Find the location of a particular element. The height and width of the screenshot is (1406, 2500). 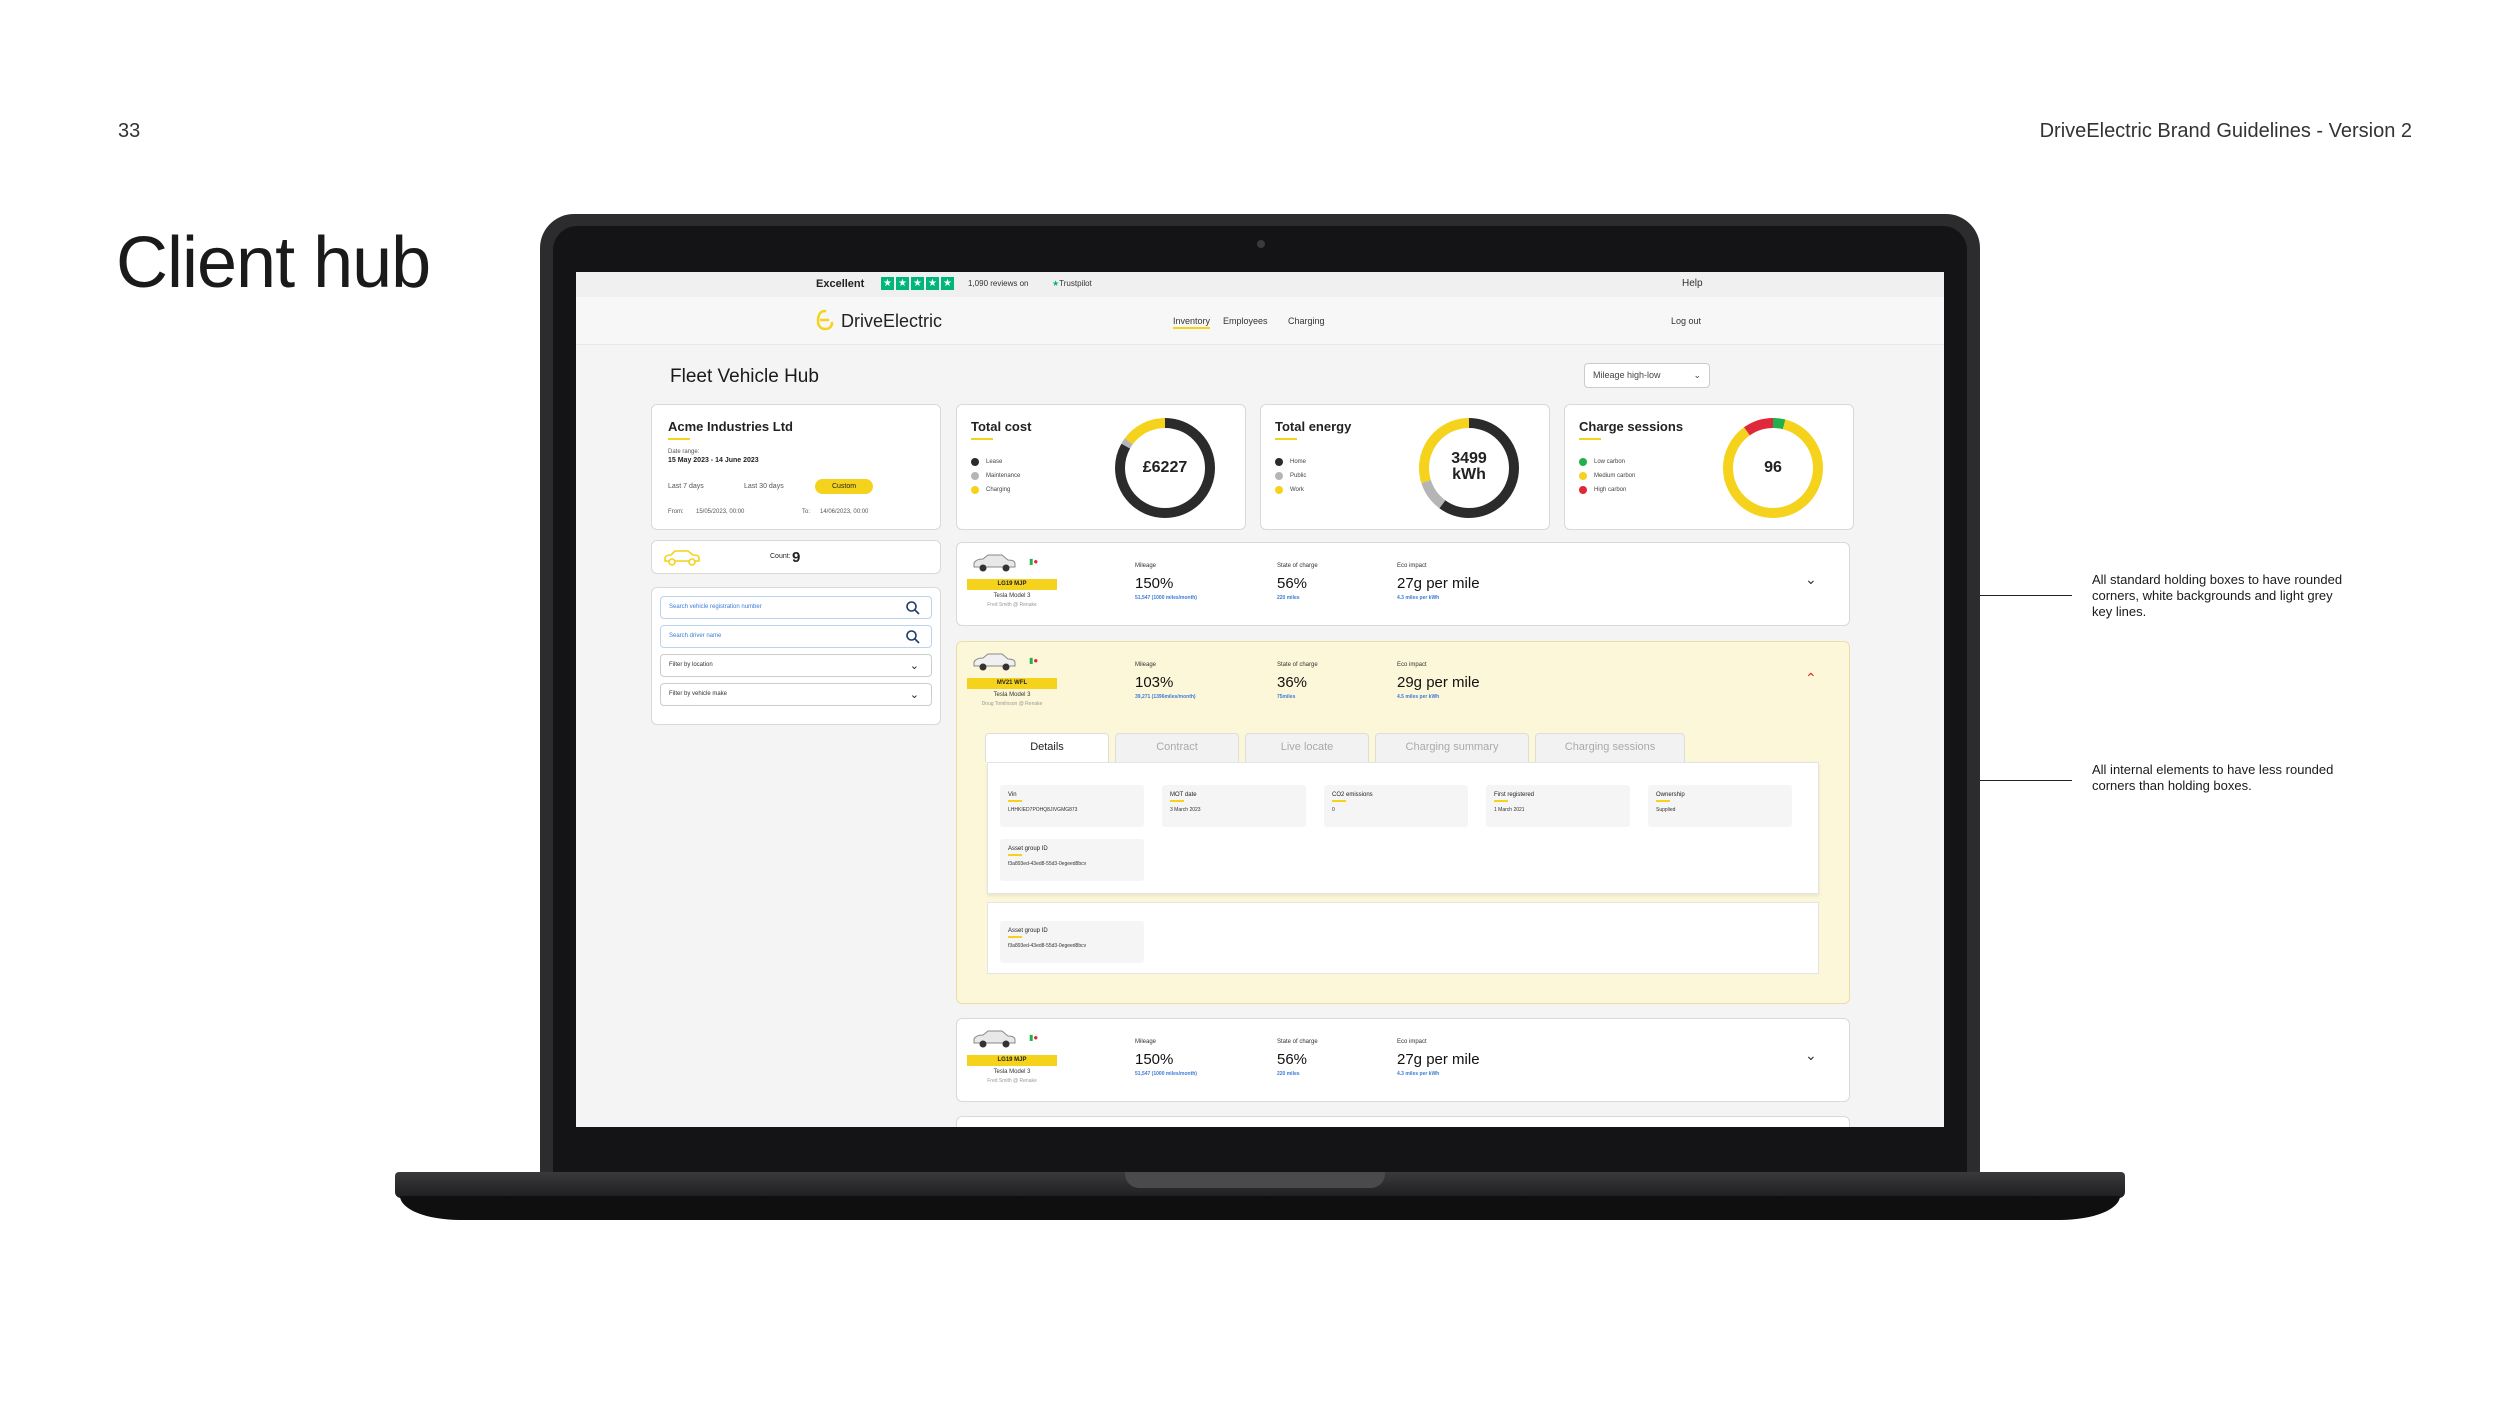

filter-location-select: Filter by location ⌄ is located at coordinates (796, 665).